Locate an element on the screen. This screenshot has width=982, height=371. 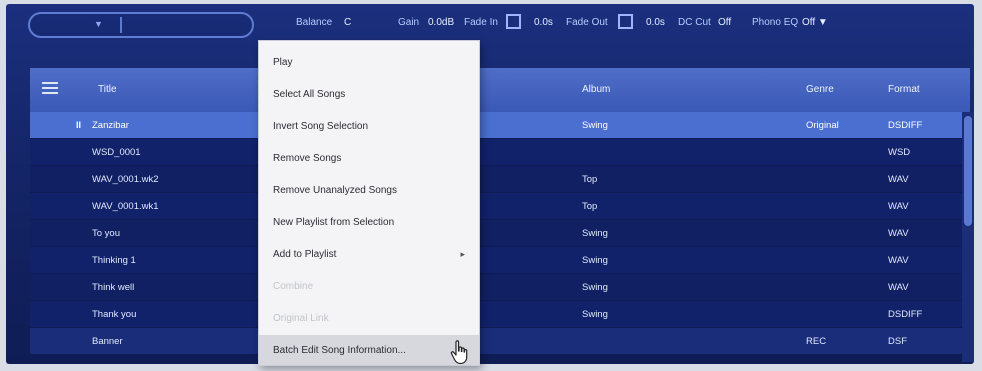
menu-item-label: Combine is located at coordinates (293, 286).